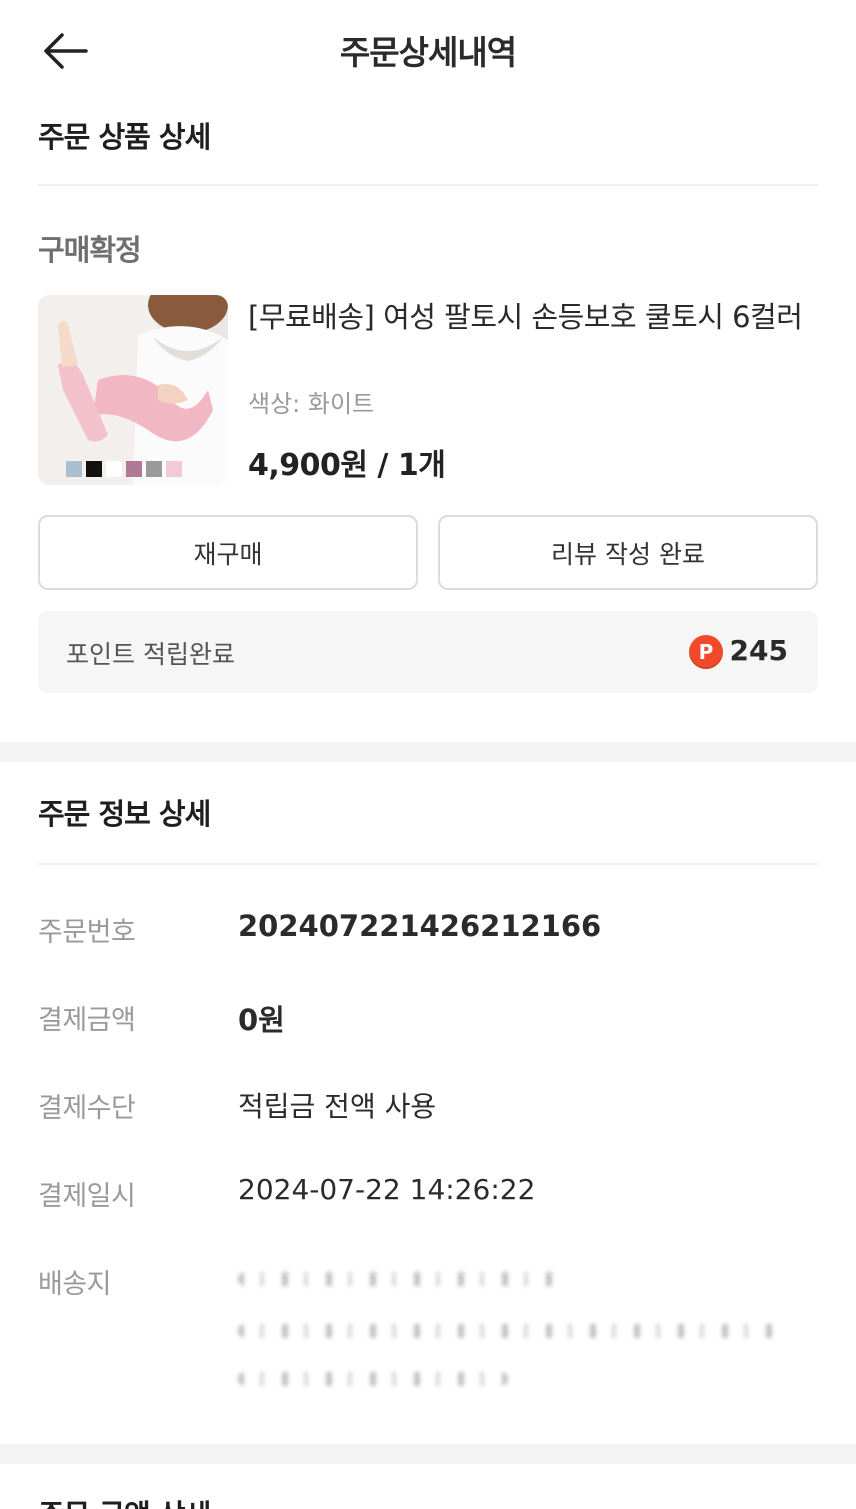  What do you see at coordinates (87, 1020) in the screenshot?
I see `payment-amount-label: 결제금액` at bounding box center [87, 1020].